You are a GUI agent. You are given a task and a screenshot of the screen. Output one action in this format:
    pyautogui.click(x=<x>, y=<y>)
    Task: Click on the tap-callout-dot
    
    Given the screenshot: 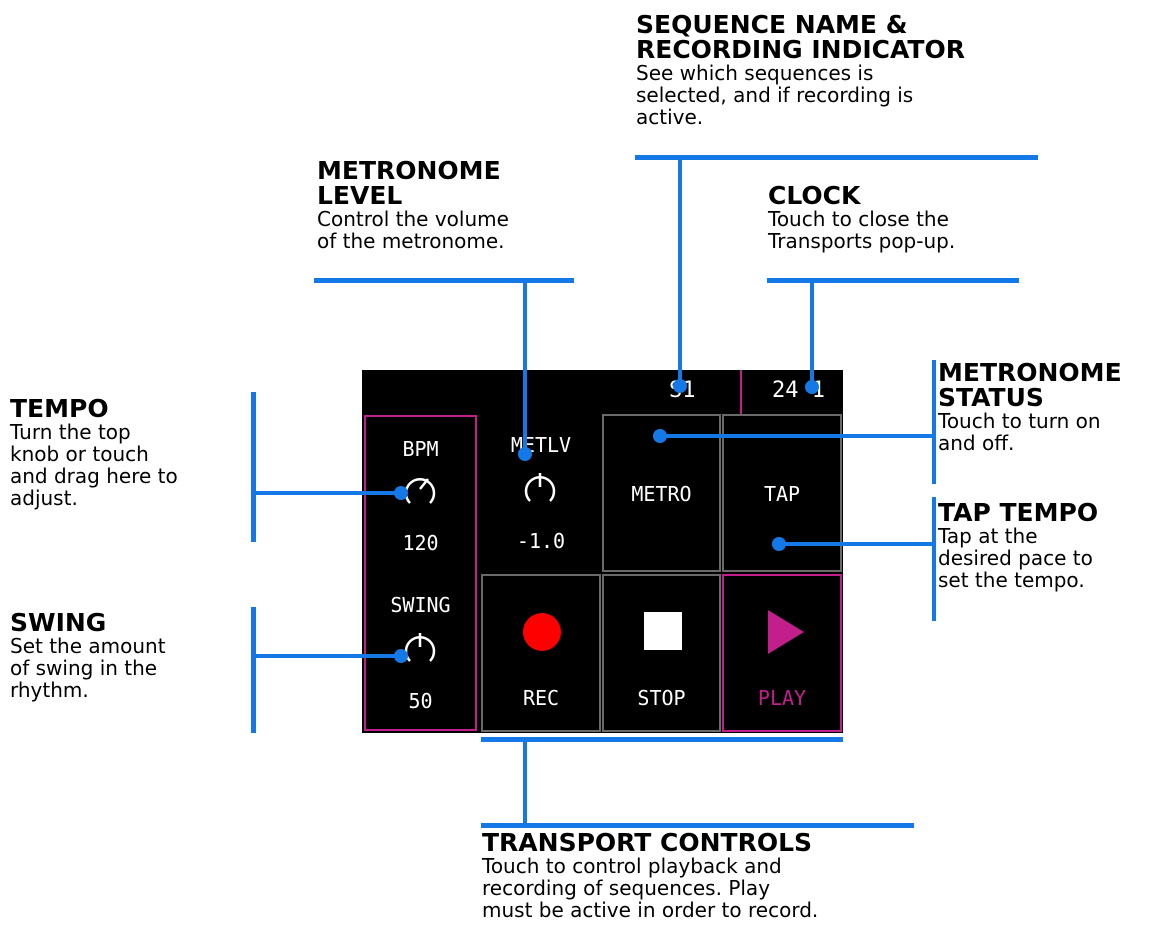 What is the action you would take?
    pyautogui.click(x=779, y=544)
    